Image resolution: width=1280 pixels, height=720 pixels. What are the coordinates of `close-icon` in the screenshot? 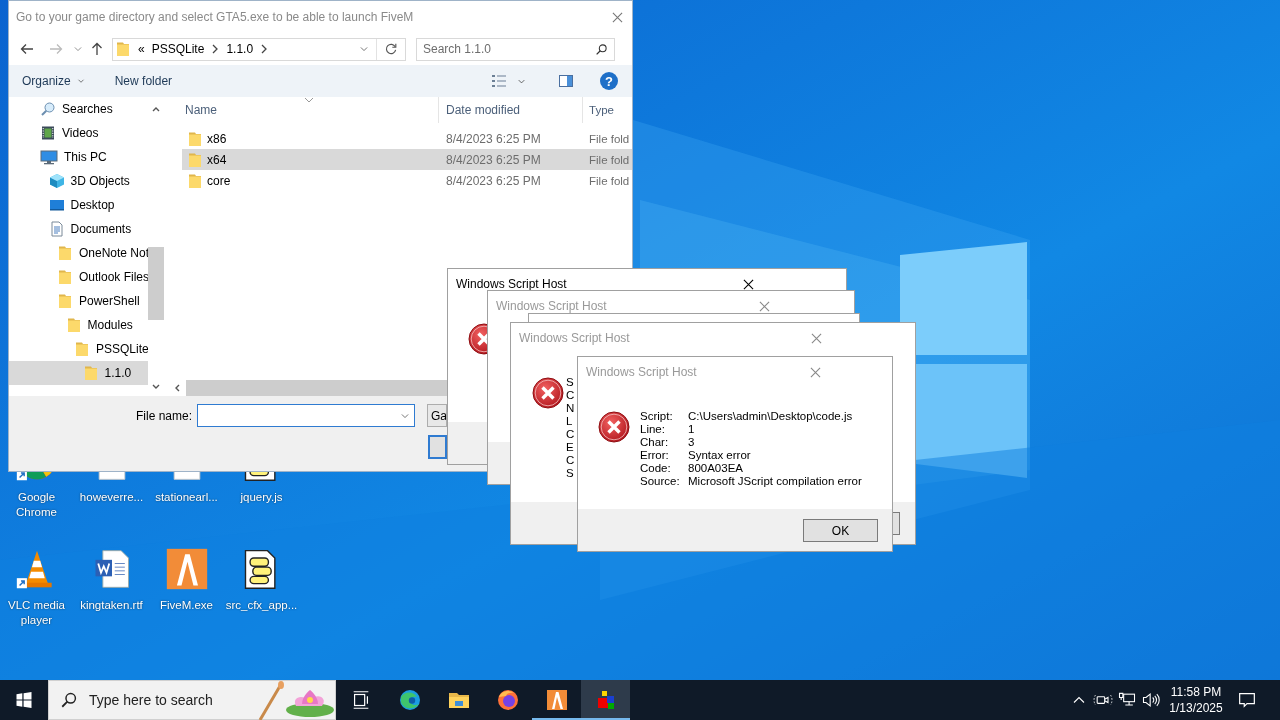 It's located at (748, 284).